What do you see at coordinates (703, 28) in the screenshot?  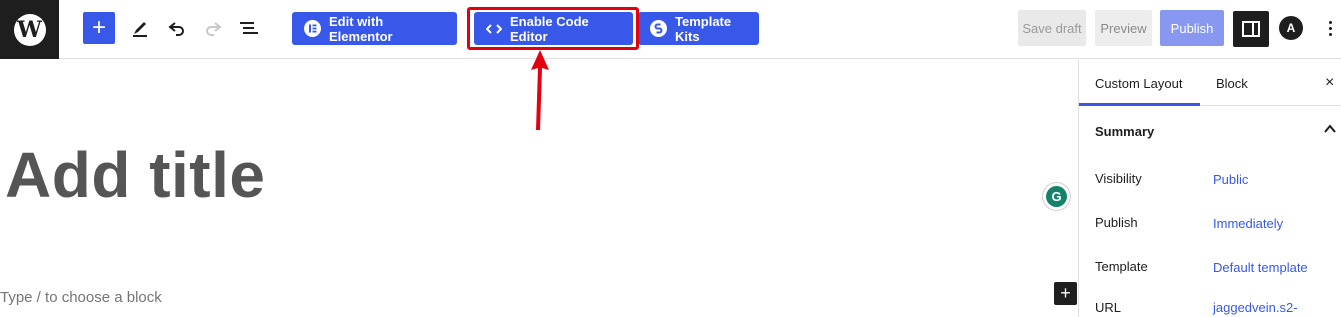 I see `template-kits-label: Template Kits` at bounding box center [703, 28].